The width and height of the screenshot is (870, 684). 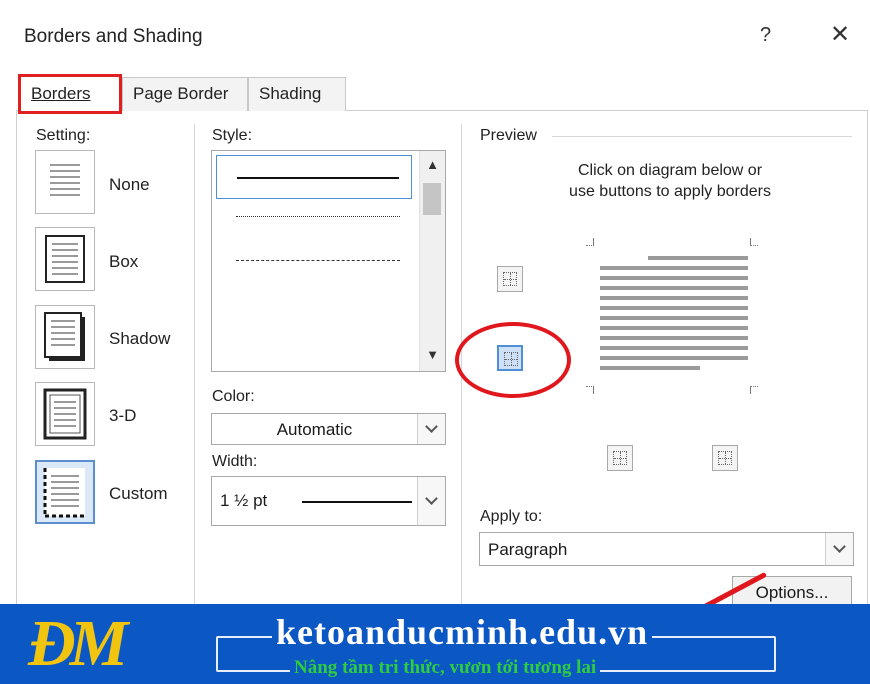 I want to click on style-option-solid, so click(x=314, y=177).